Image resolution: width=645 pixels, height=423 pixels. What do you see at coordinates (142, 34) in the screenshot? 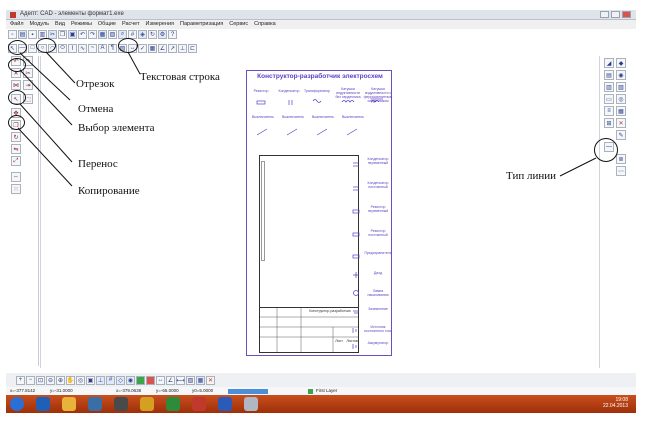
I see `snap-icon: ◈` at bounding box center [142, 34].